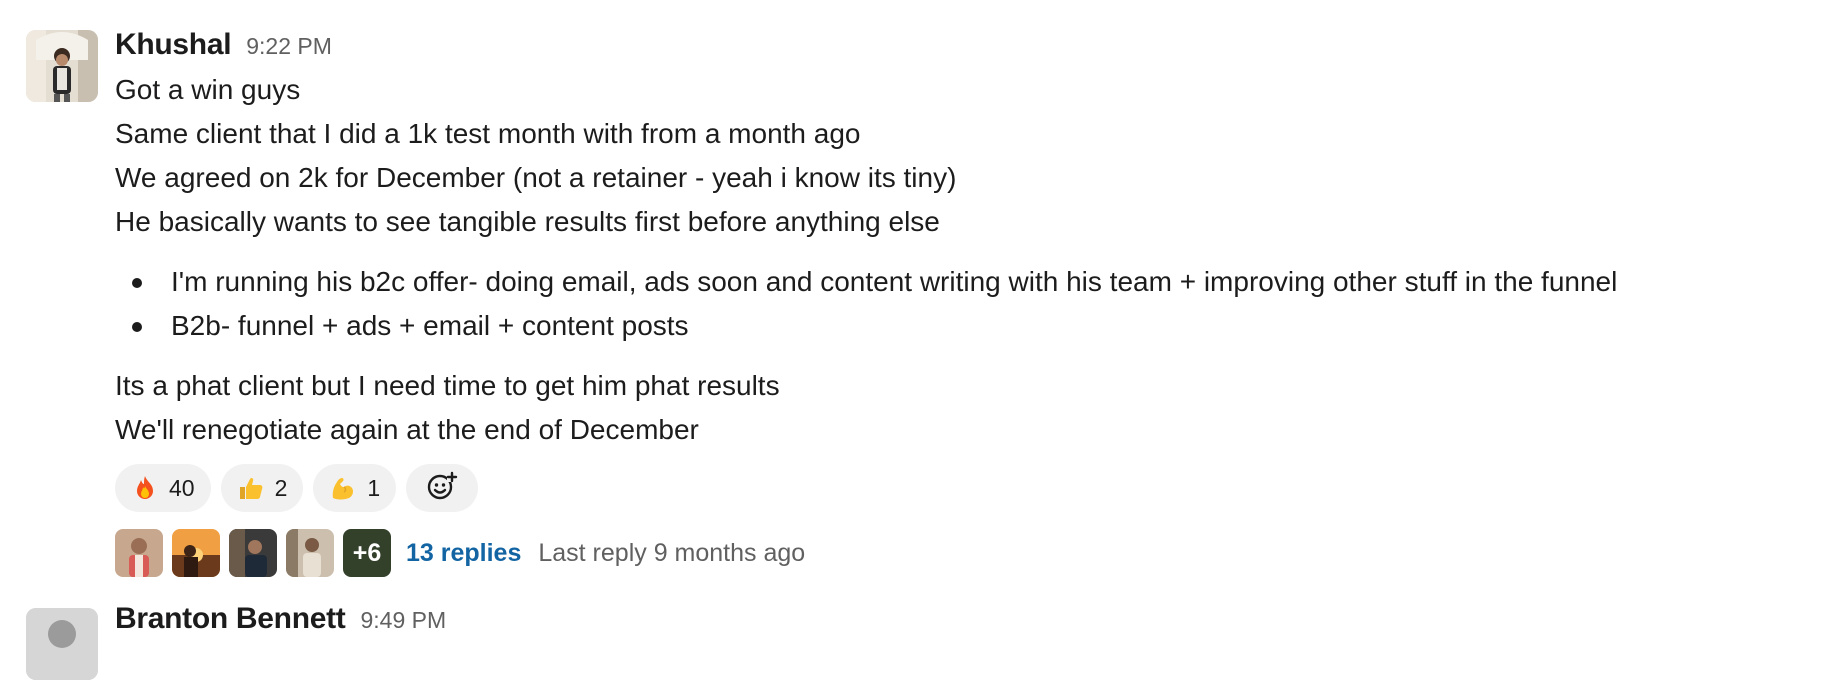 Image resolution: width=1838 pixels, height=680 pixels. Describe the element at coordinates (374, 487) in the screenshot. I see `reaction-count: 1` at that location.